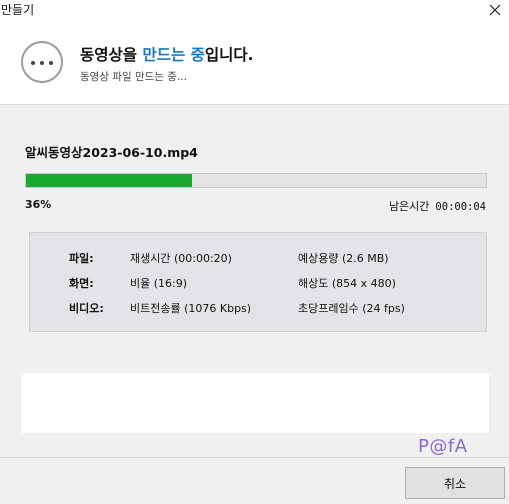 The width and height of the screenshot is (509, 504). Describe the element at coordinates (18, 10) in the screenshot. I see `window-title: 만들기` at that location.